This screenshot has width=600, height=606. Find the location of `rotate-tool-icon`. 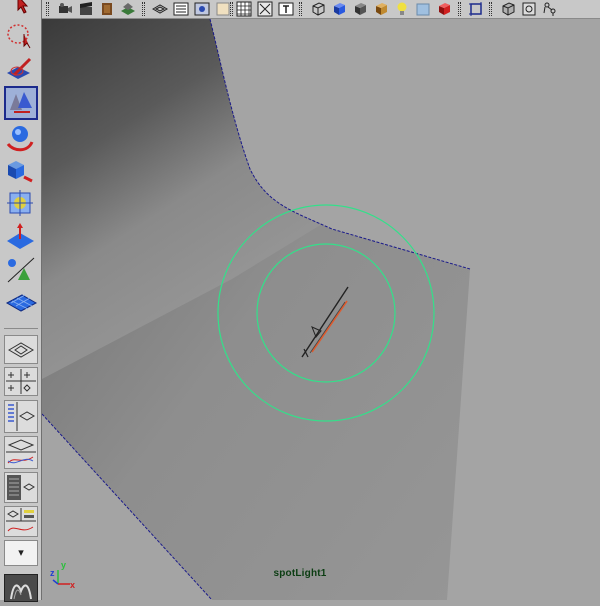

rotate-tool-icon is located at coordinates (20, 139).